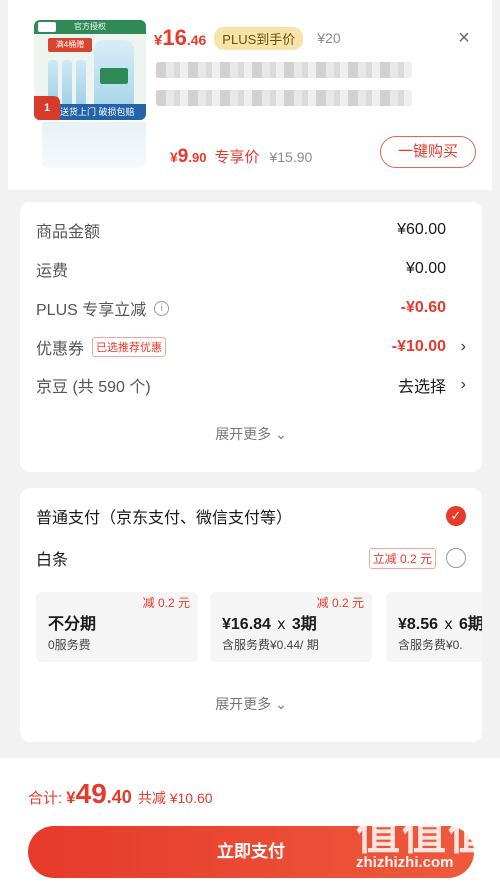 The width and height of the screenshot is (500, 884). I want to click on installment-plan-none: 减 0.2 元 不分期 0服务费, so click(117, 627).